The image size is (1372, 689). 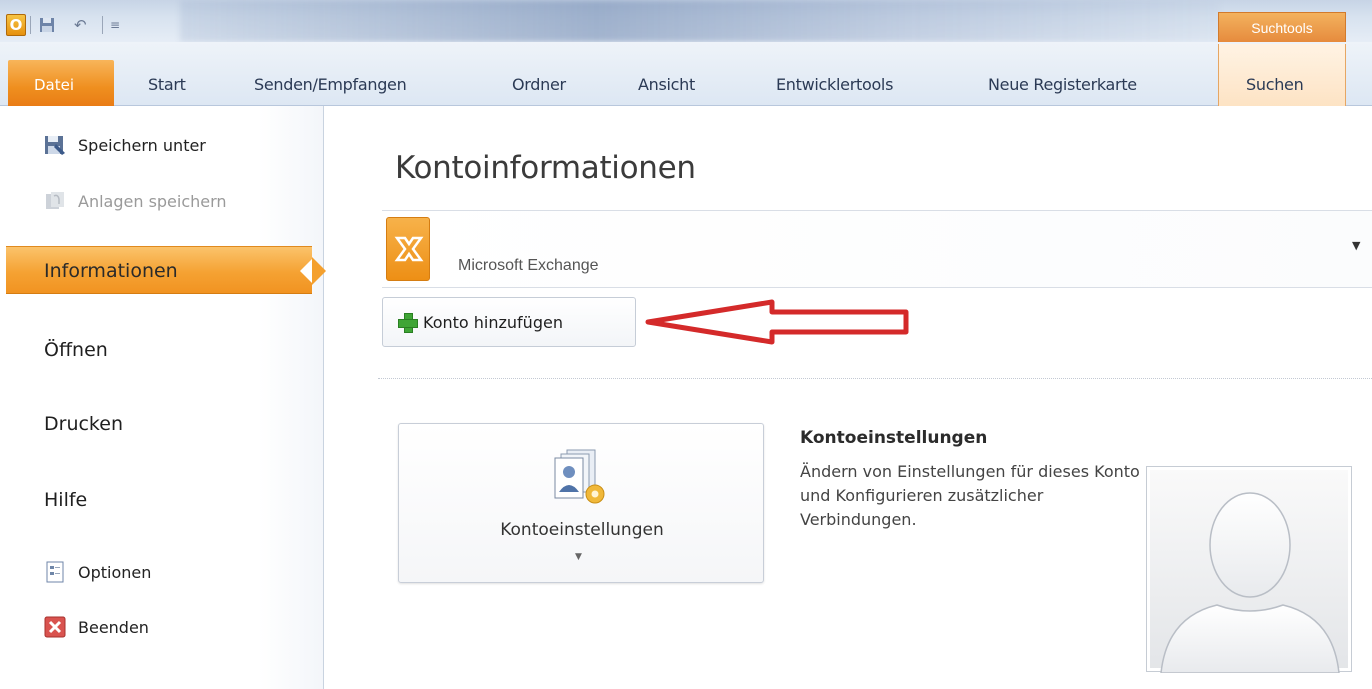 What do you see at coordinates (408, 249) in the screenshot?
I see `exchange-icon` at bounding box center [408, 249].